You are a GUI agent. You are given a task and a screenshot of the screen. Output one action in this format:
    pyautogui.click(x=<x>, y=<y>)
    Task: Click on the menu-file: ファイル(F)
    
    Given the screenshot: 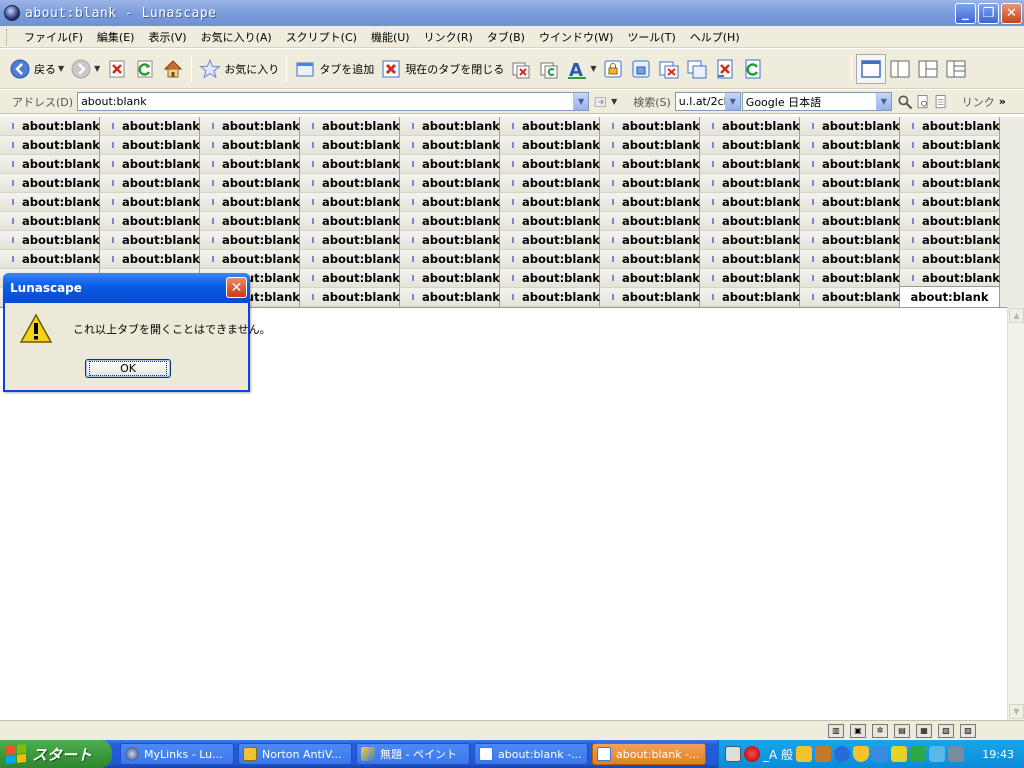 What is the action you would take?
    pyautogui.click(x=53, y=37)
    